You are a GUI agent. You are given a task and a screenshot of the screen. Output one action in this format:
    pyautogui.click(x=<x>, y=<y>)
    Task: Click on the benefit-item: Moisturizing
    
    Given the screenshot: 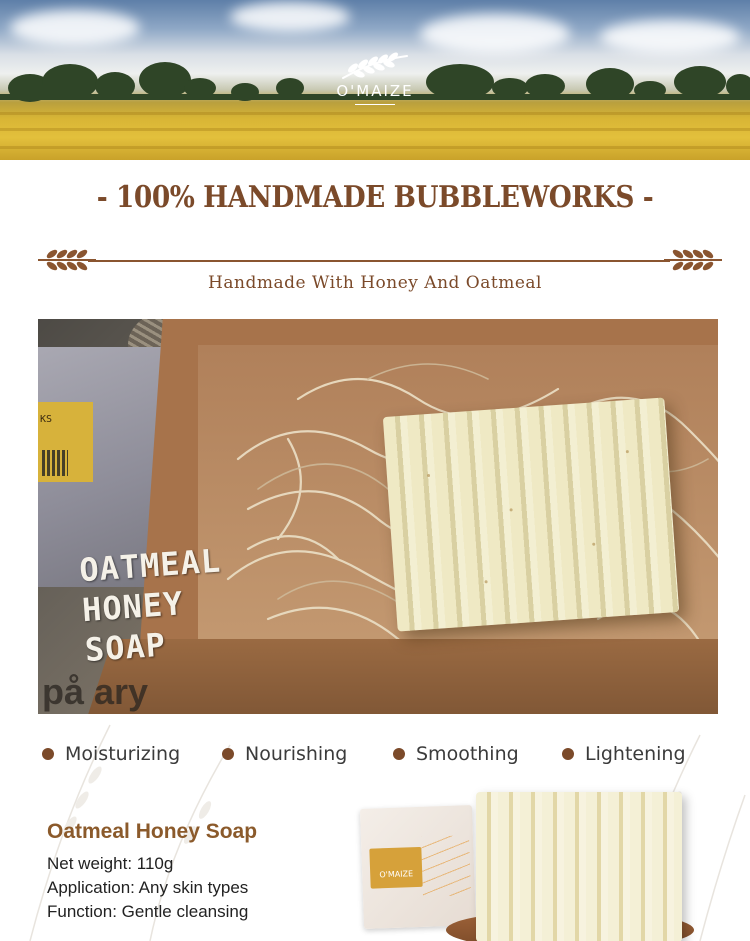 What is the action you would take?
    pyautogui.click(x=111, y=754)
    